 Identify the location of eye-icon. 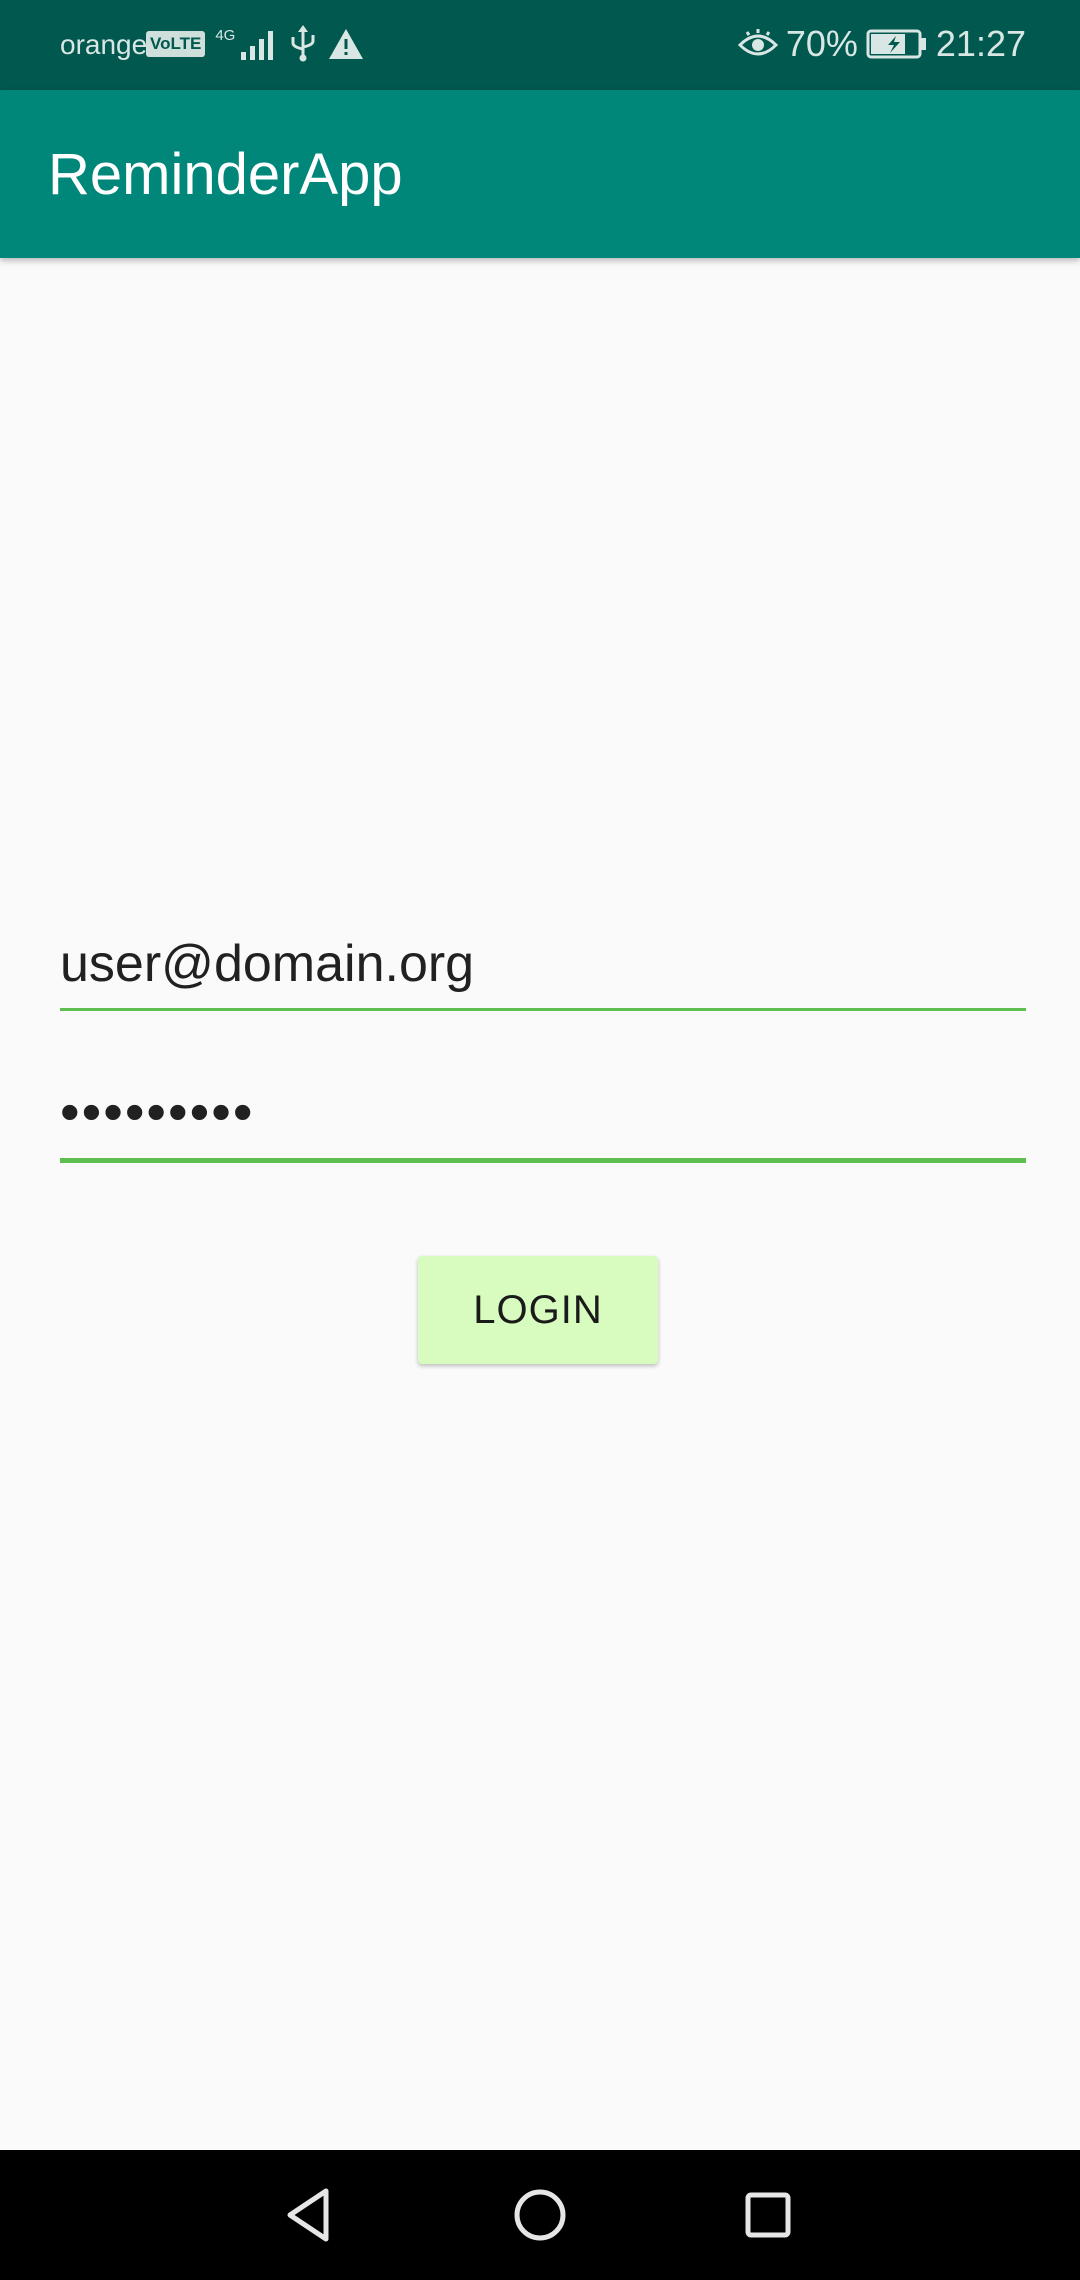
(757, 42).